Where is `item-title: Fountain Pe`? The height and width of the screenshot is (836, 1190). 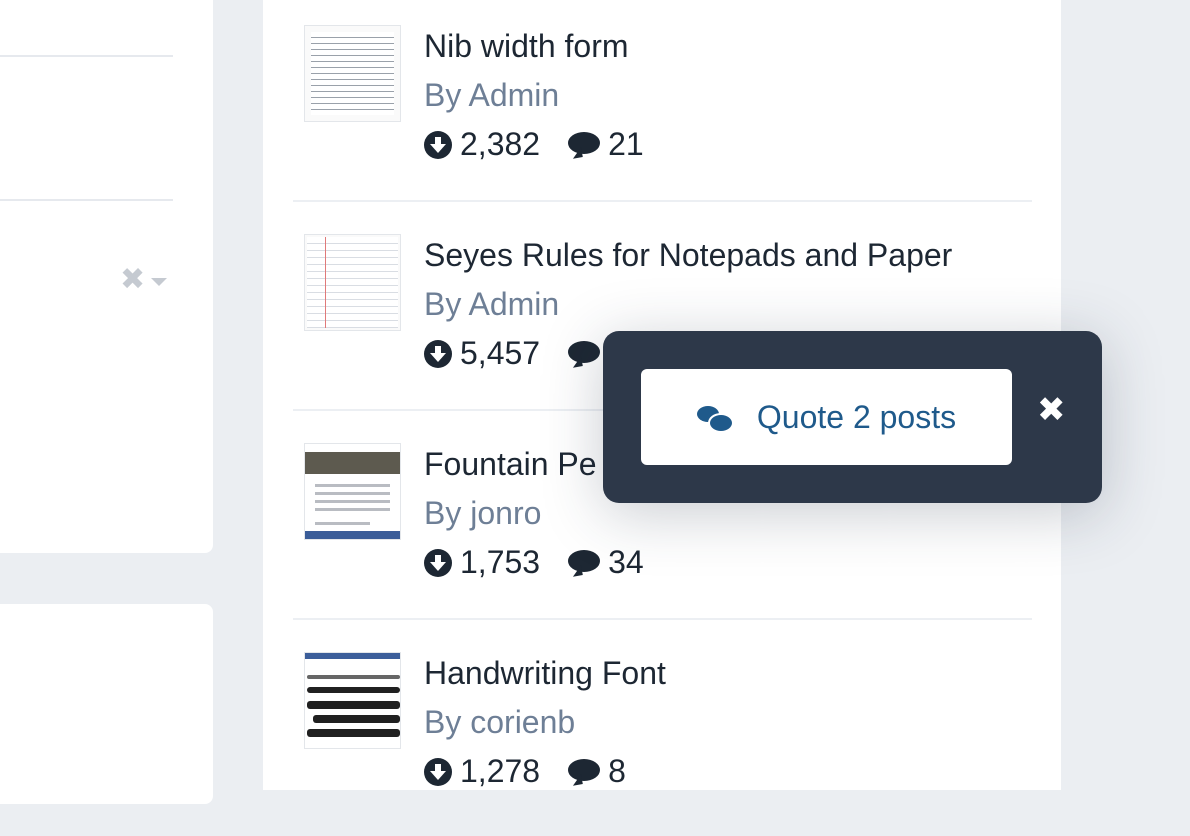 item-title: Fountain Pe is located at coordinates (510, 464).